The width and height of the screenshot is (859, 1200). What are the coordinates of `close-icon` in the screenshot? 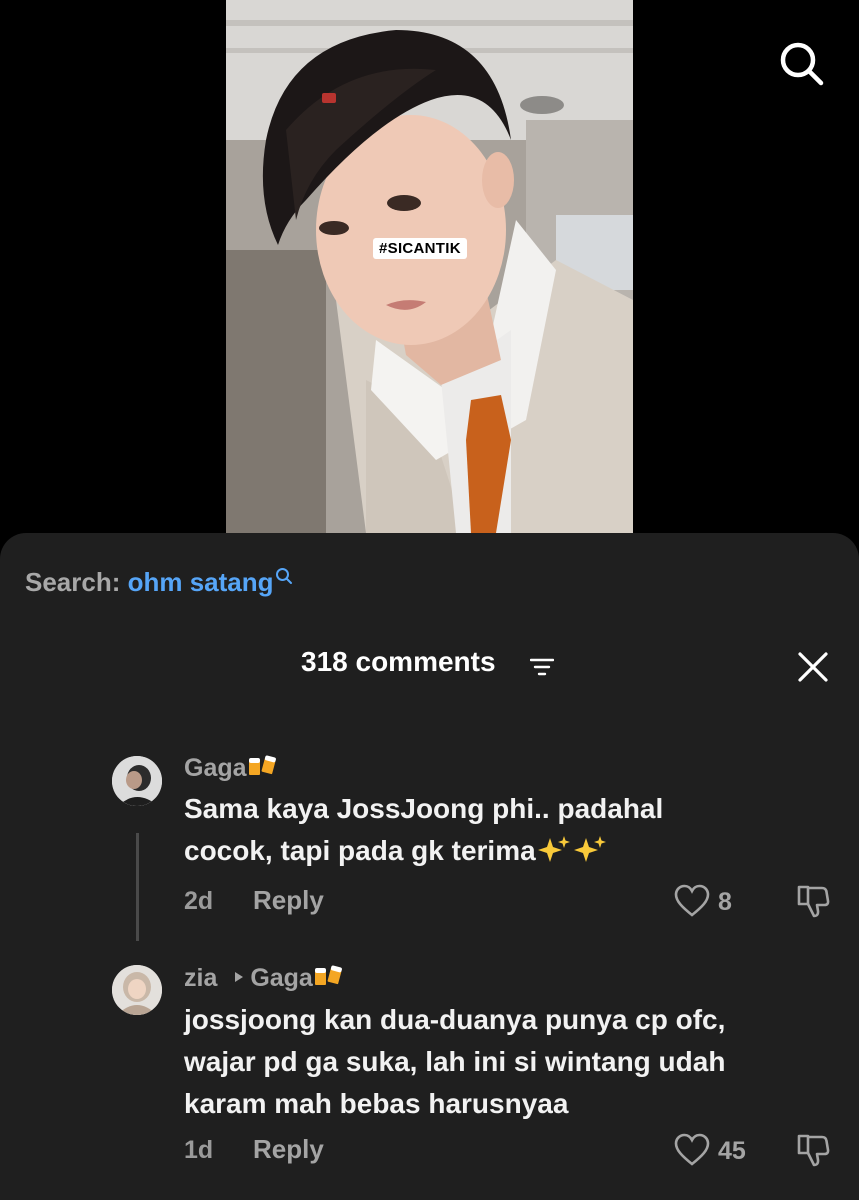 It's located at (813, 667).